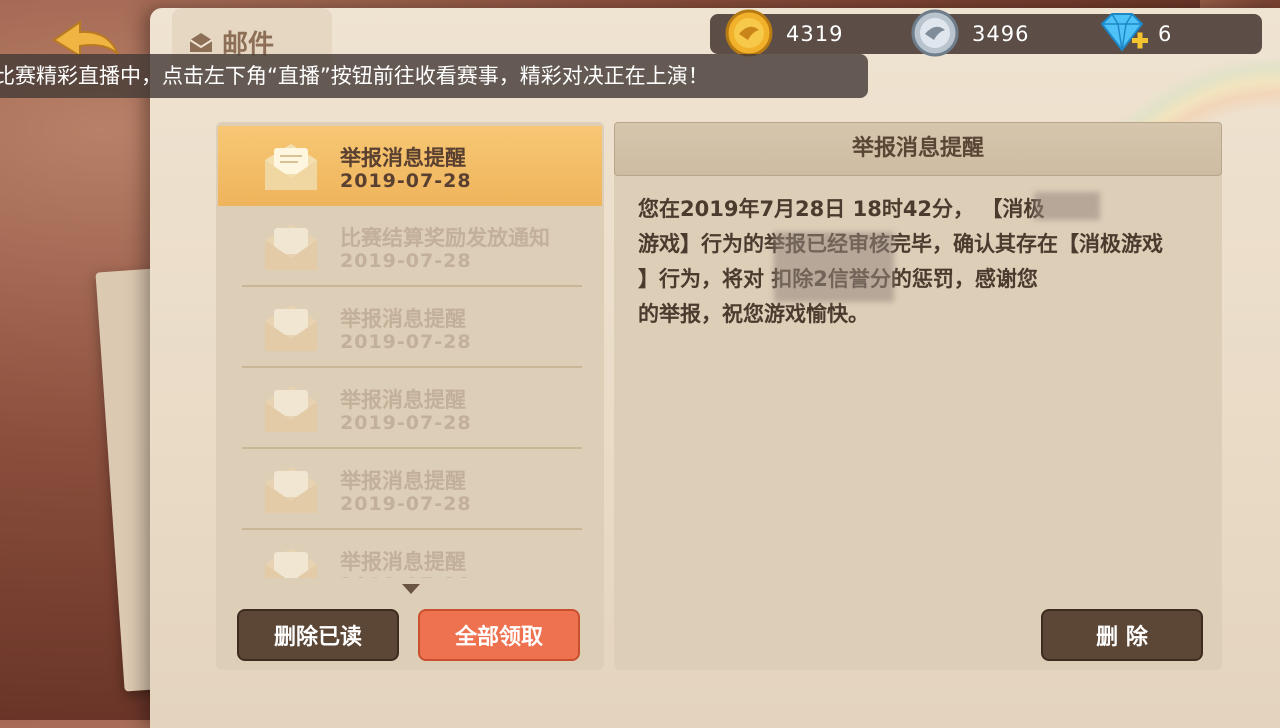 Image resolution: width=1280 pixels, height=728 pixels. What do you see at coordinates (753, 314) in the screenshot?
I see `detail-line: 的举报，祝您游戏愉快。` at bounding box center [753, 314].